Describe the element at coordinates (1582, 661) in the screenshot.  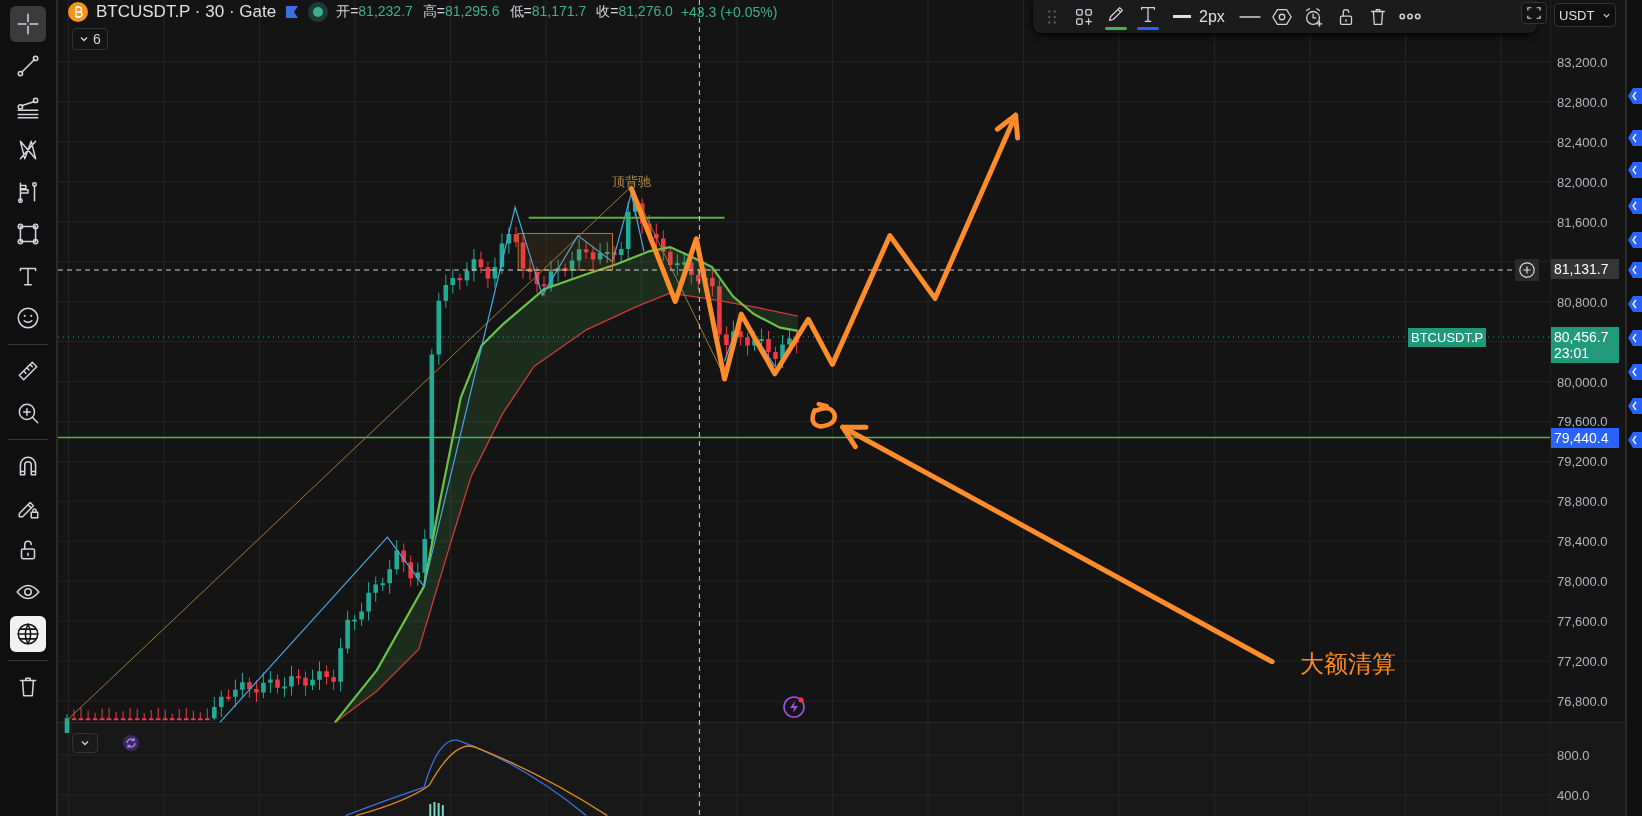
I see `price-tick: 77,200.0` at that location.